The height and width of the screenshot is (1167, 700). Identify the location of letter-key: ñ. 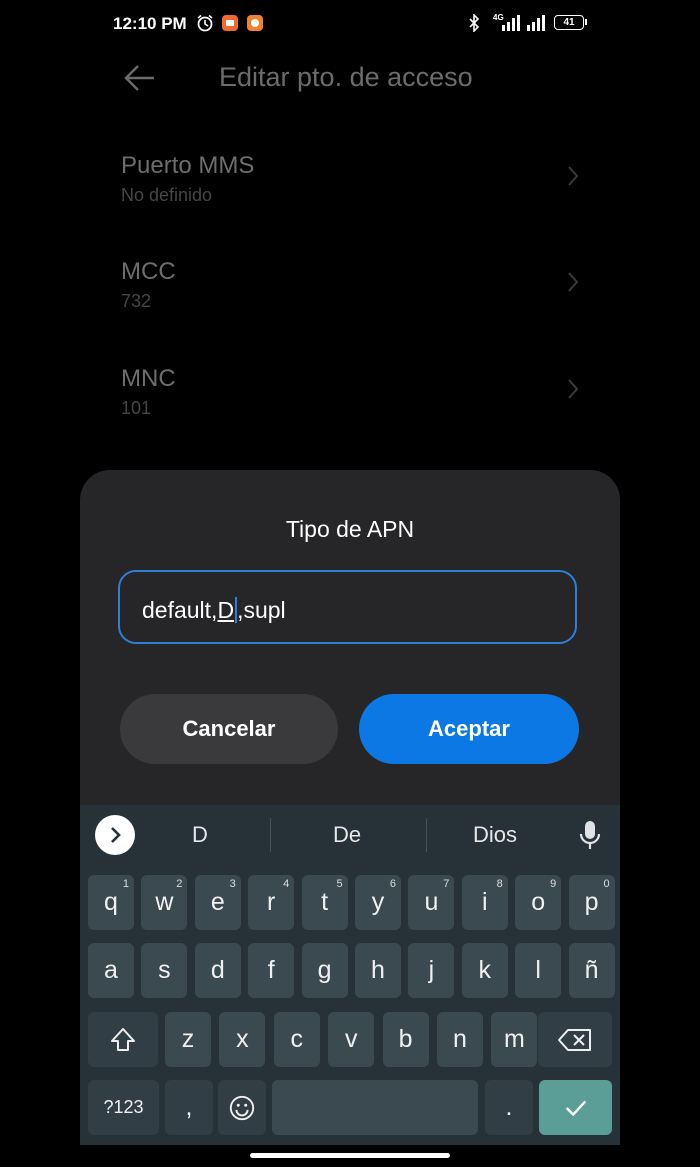
(591, 970).